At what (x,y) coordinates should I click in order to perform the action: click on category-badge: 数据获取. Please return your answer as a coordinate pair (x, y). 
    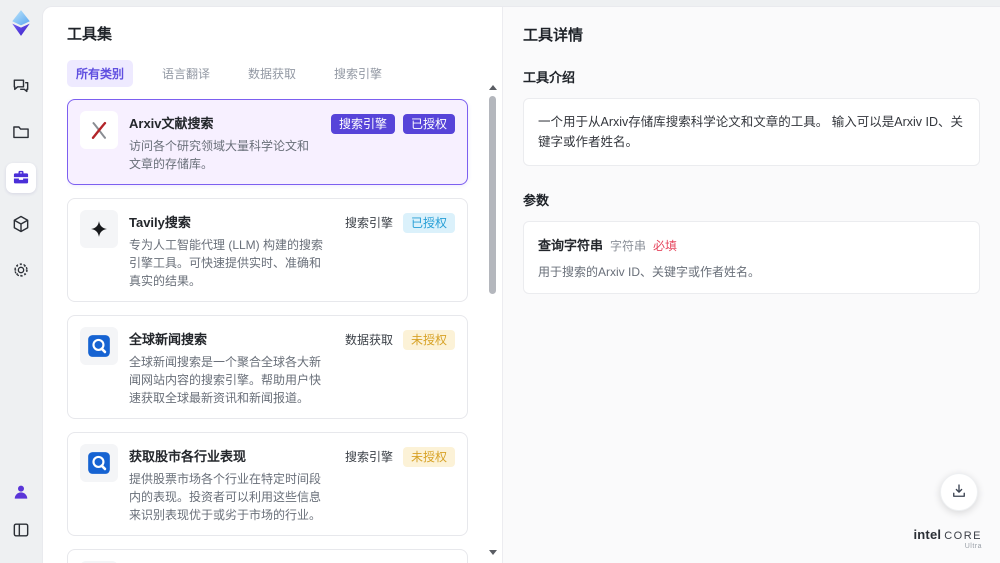
    Looking at the image, I should click on (368, 340).